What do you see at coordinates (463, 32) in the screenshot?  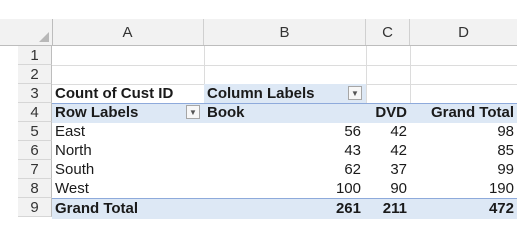 I see `column-header-d: D` at bounding box center [463, 32].